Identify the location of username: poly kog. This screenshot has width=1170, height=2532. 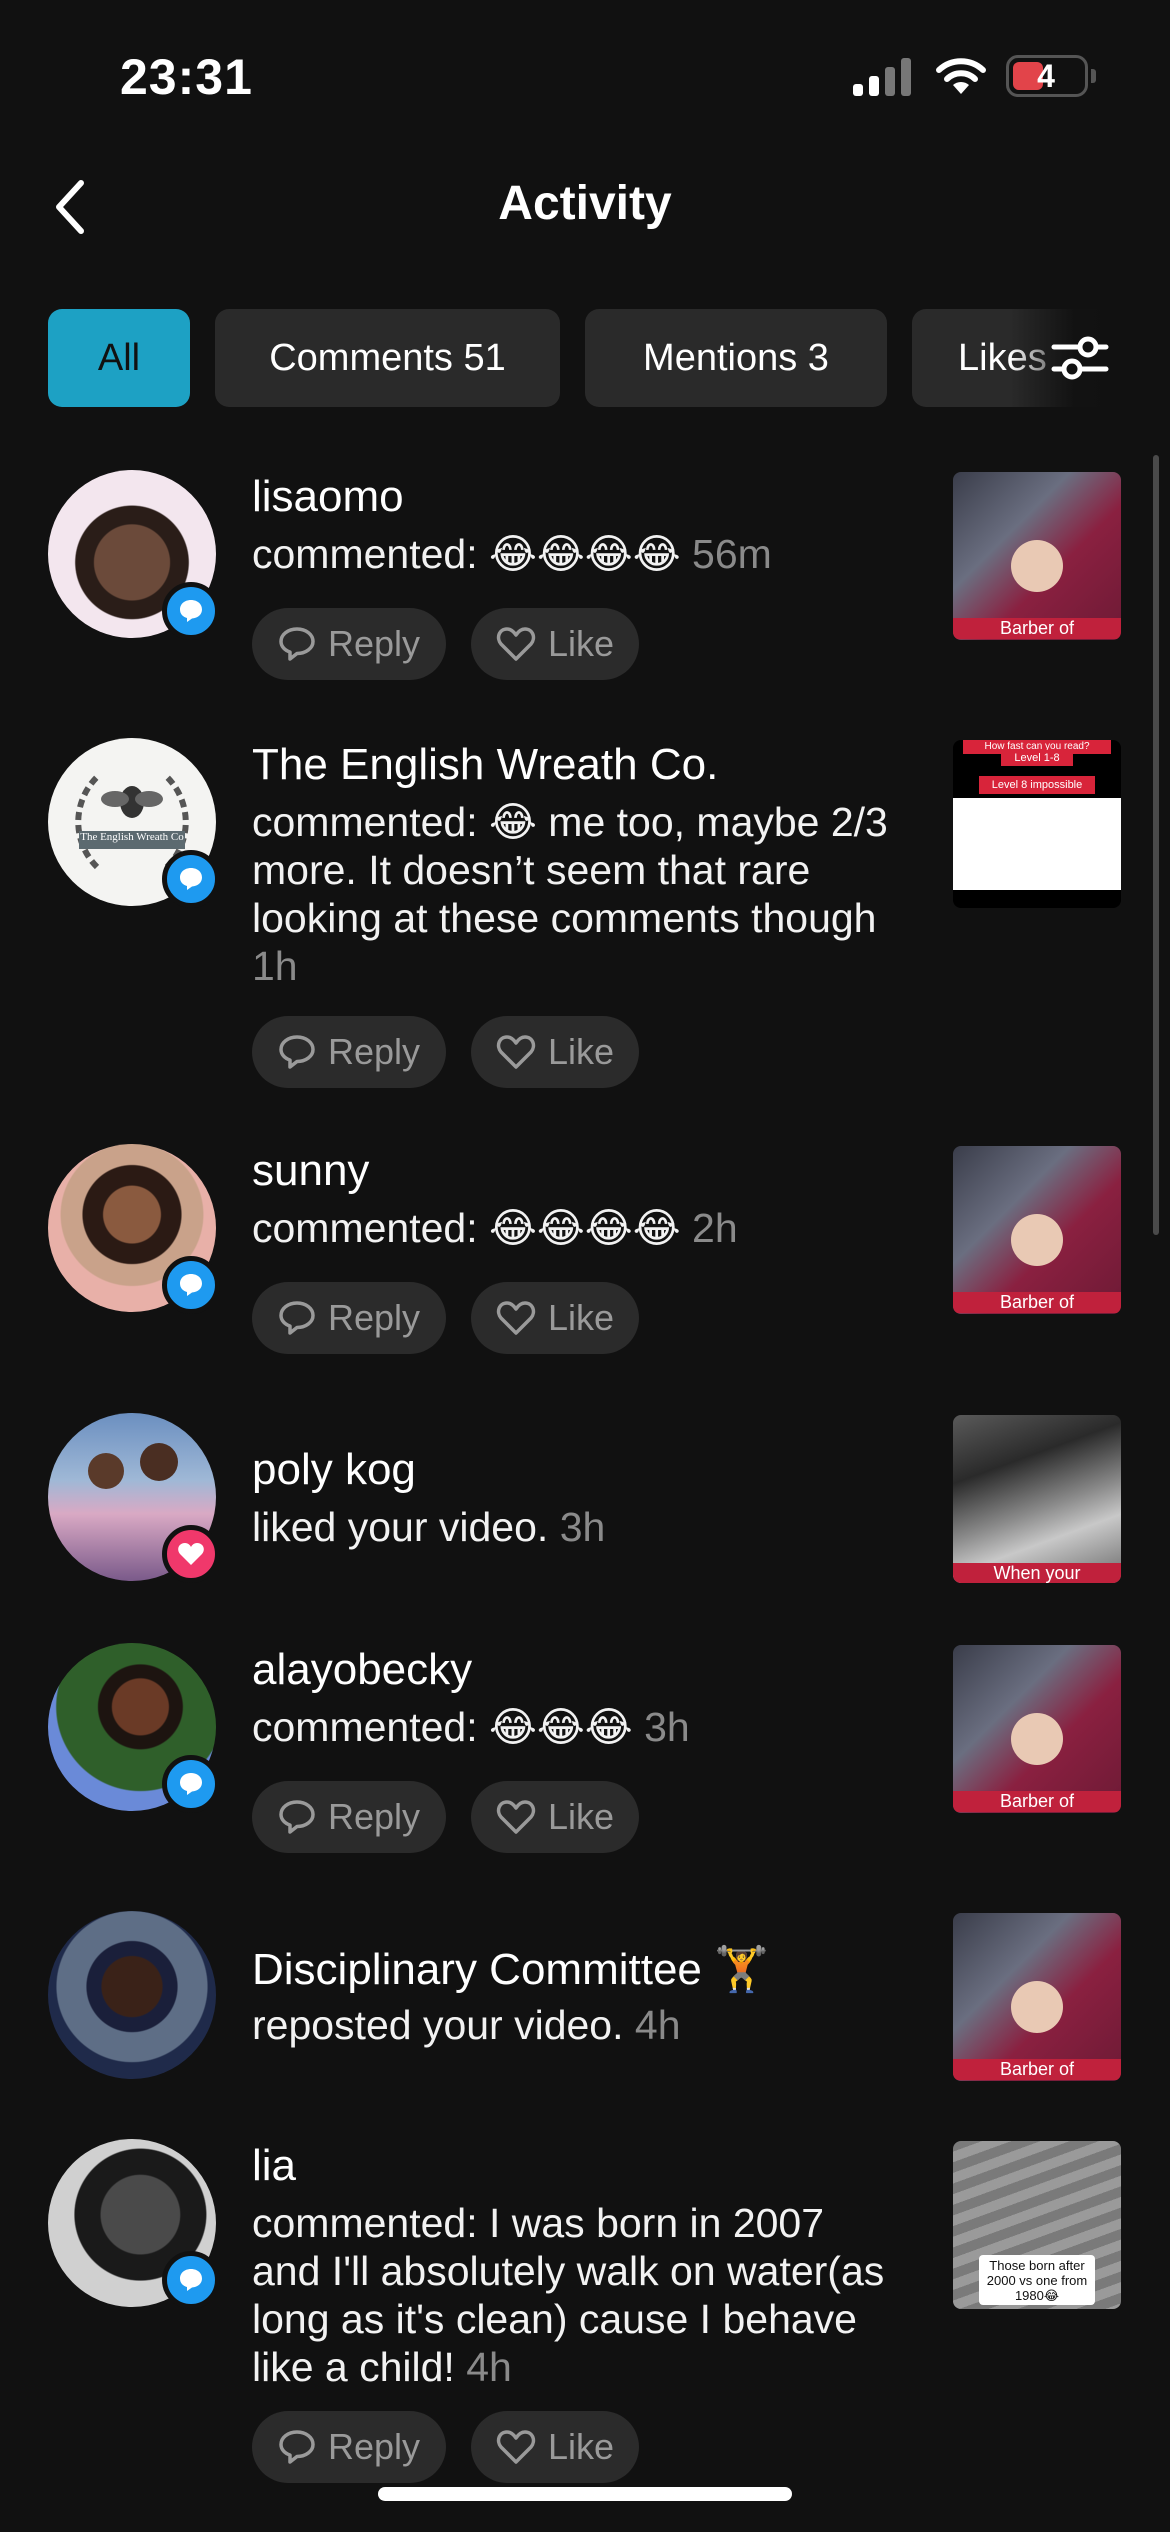
(334, 1470).